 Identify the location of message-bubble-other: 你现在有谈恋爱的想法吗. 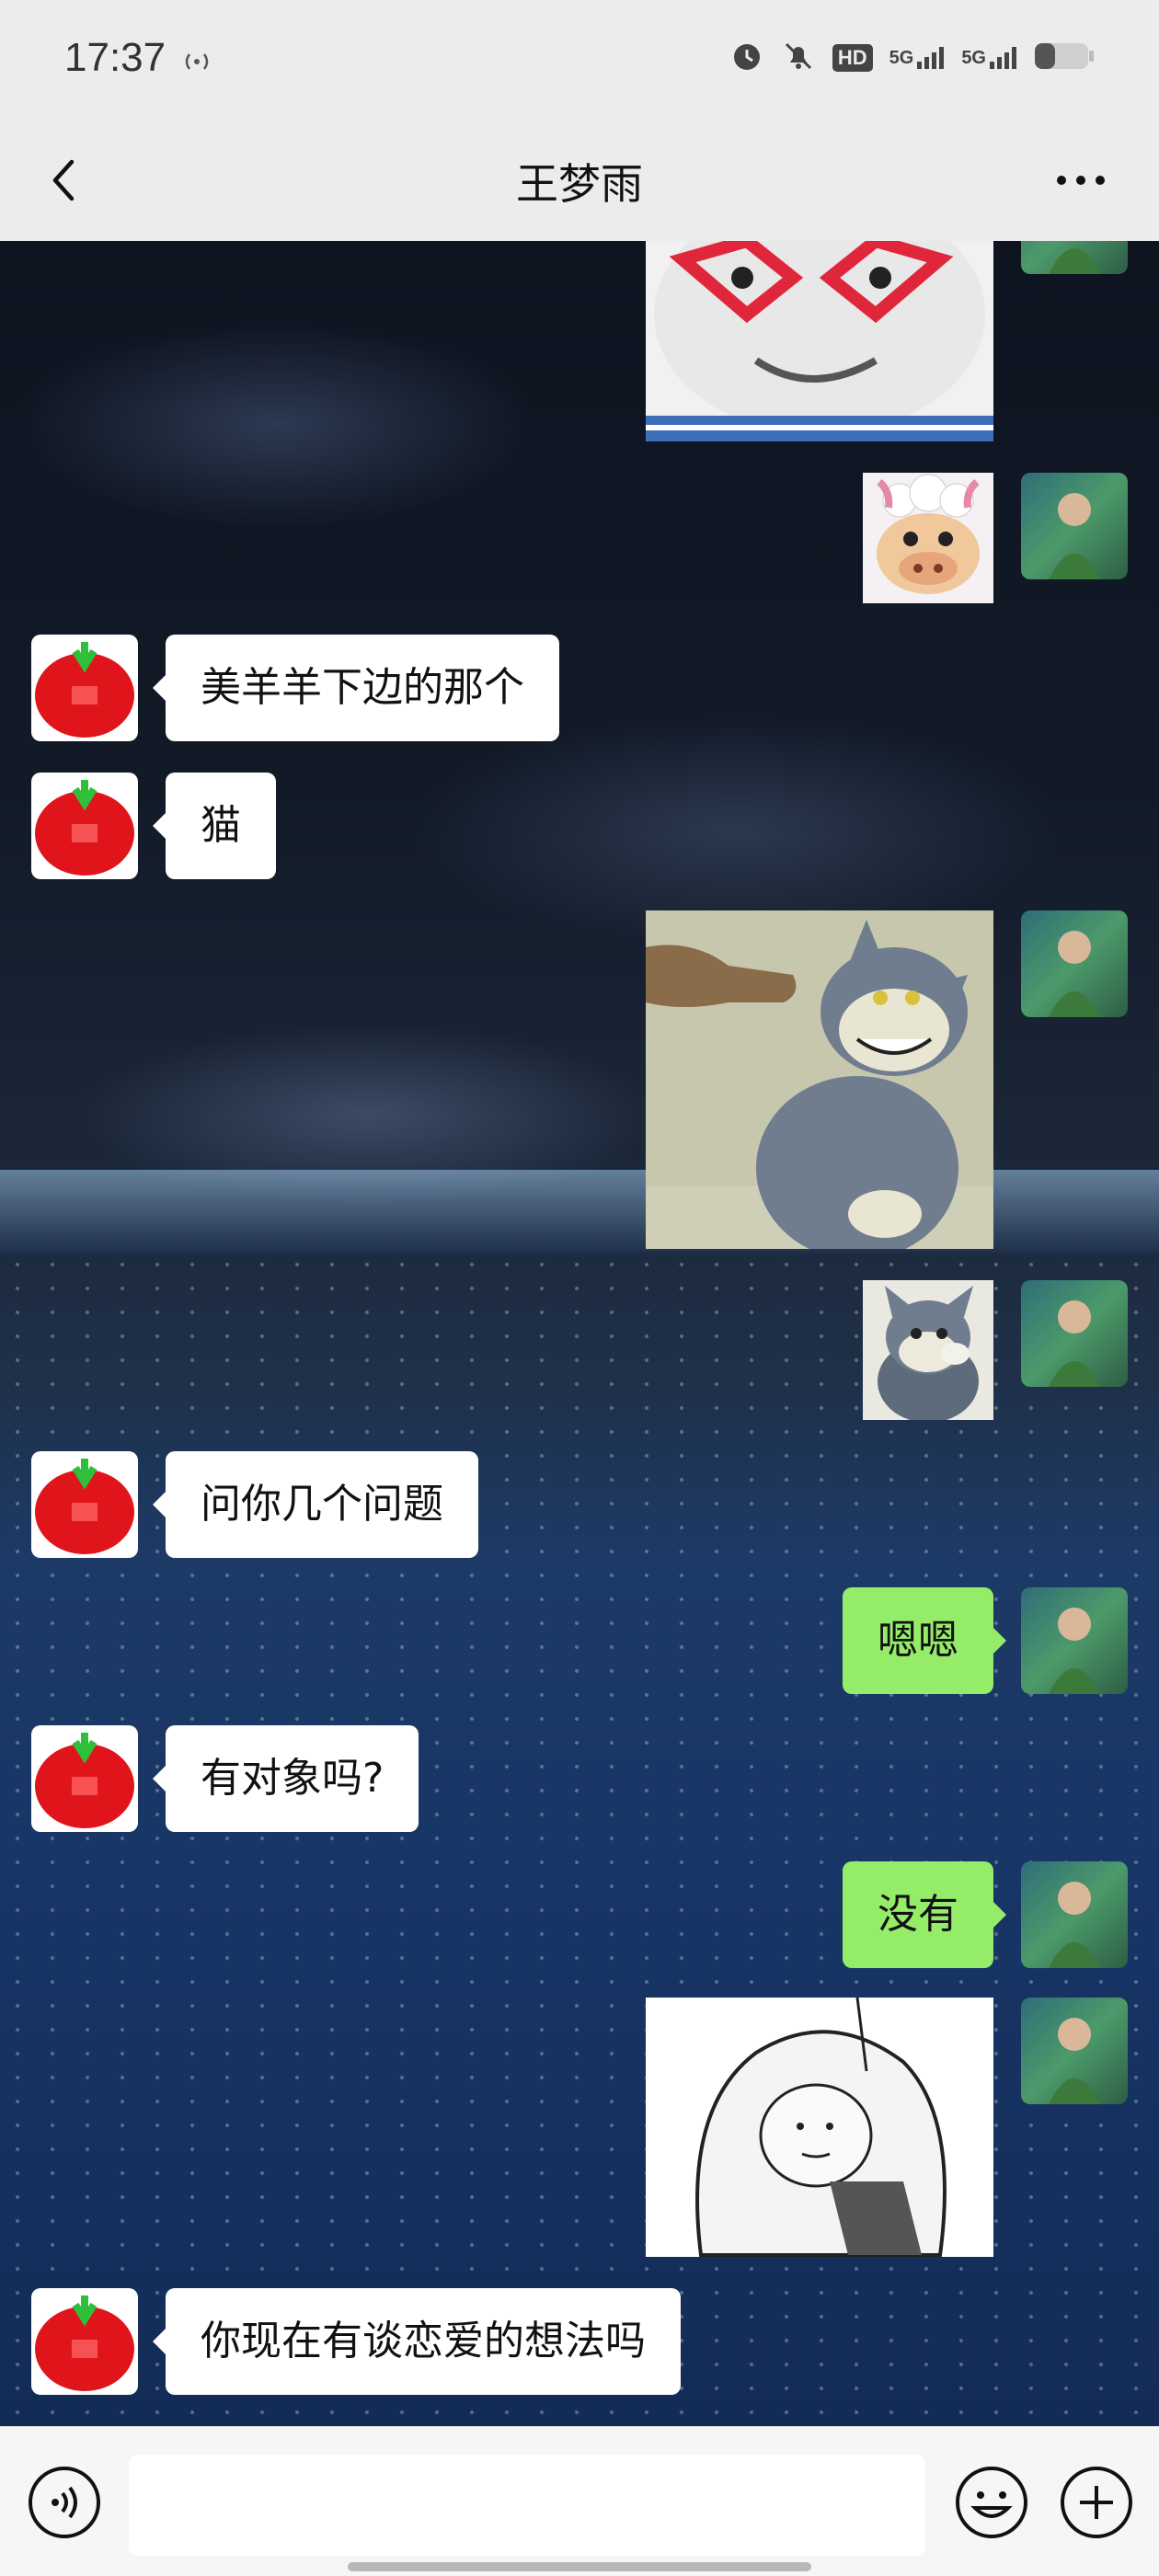
(417, 2342).